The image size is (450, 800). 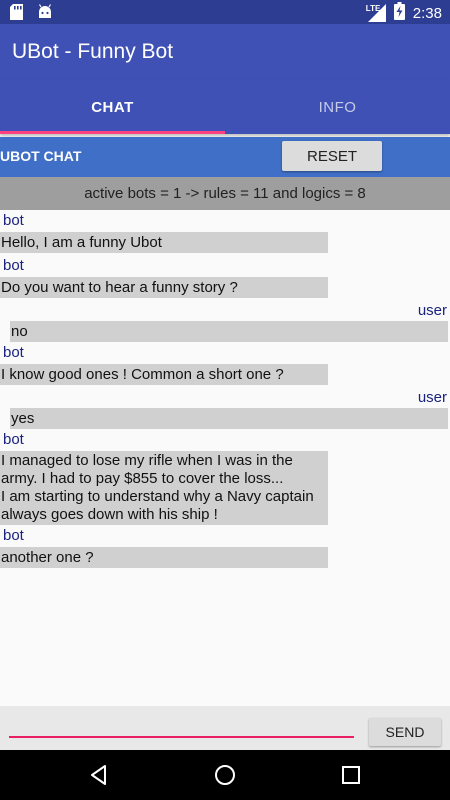 I want to click on sd-card-icon, so click(x=16, y=14).